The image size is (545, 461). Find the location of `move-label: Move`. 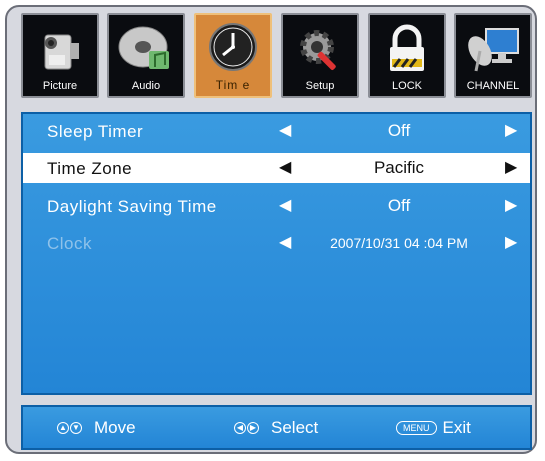

move-label: Move is located at coordinates (115, 427).